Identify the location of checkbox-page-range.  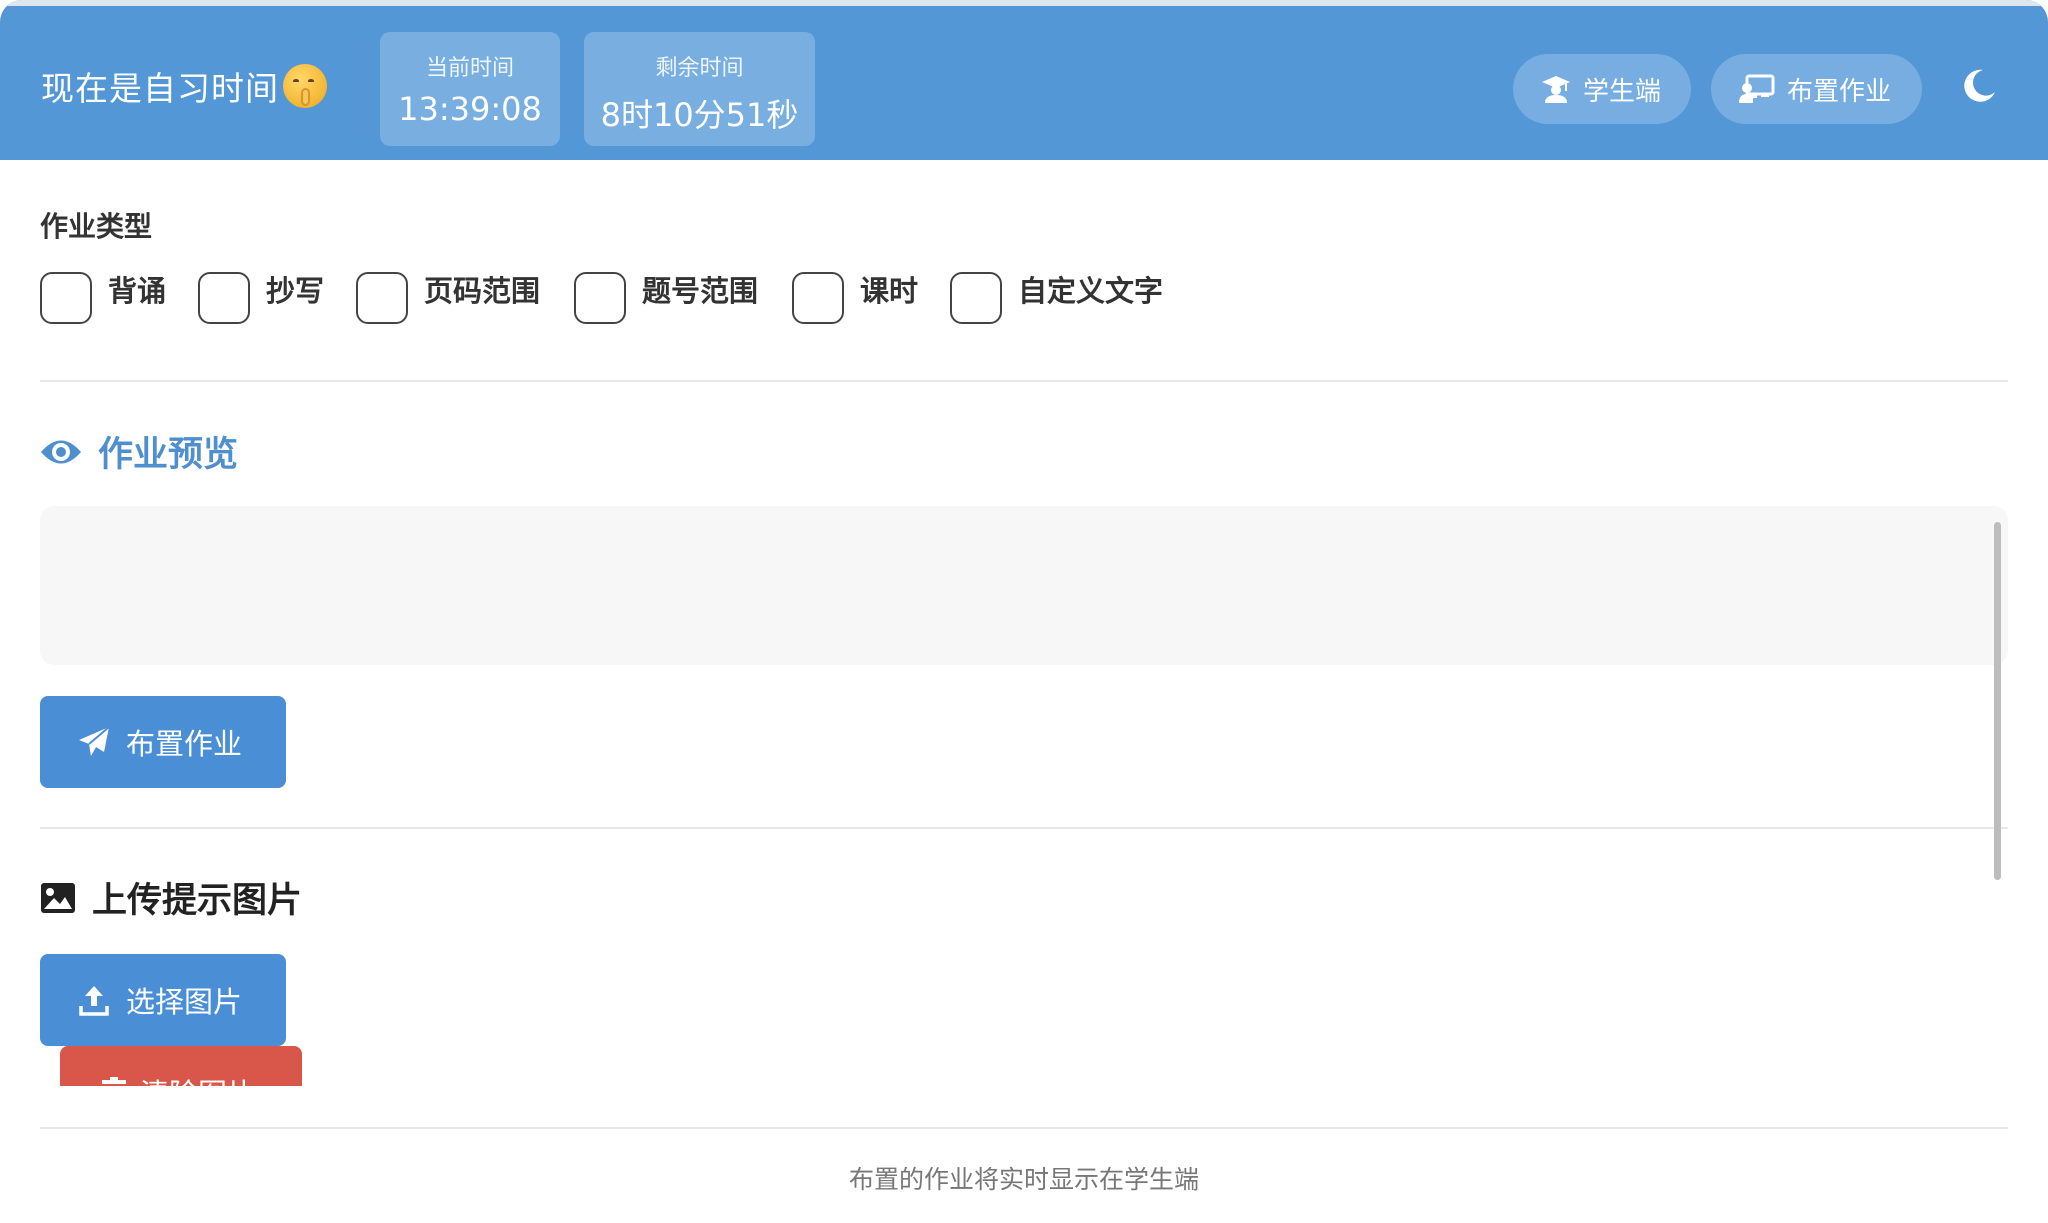
(382, 298).